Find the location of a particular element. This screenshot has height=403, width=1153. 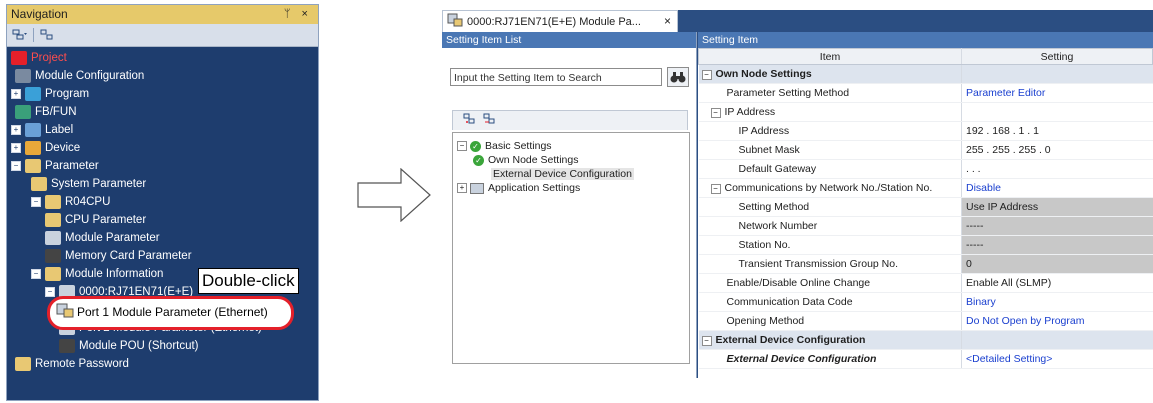

setting-row: Setting Method Use IP Address is located at coordinates (925, 207).